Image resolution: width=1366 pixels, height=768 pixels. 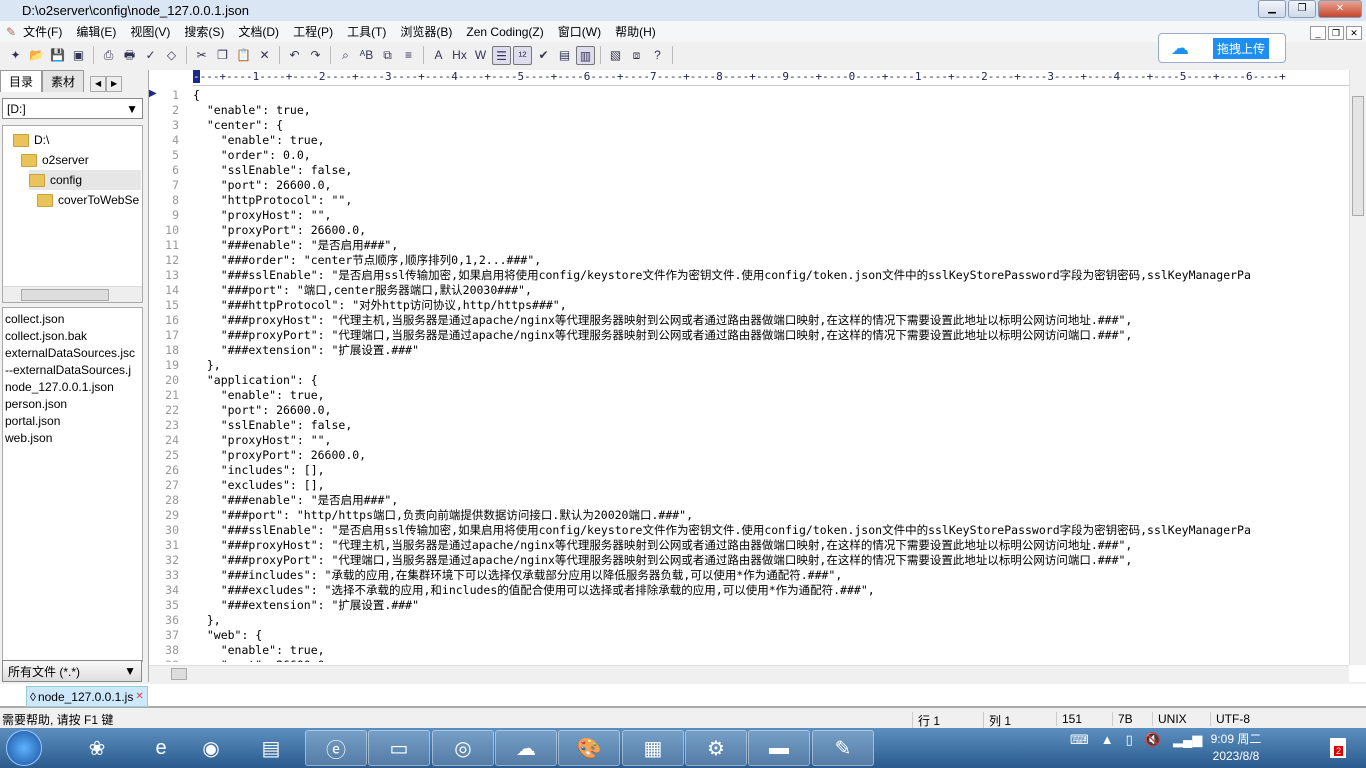 I want to click on action-center-button: 2, so click(x=1338, y=748).